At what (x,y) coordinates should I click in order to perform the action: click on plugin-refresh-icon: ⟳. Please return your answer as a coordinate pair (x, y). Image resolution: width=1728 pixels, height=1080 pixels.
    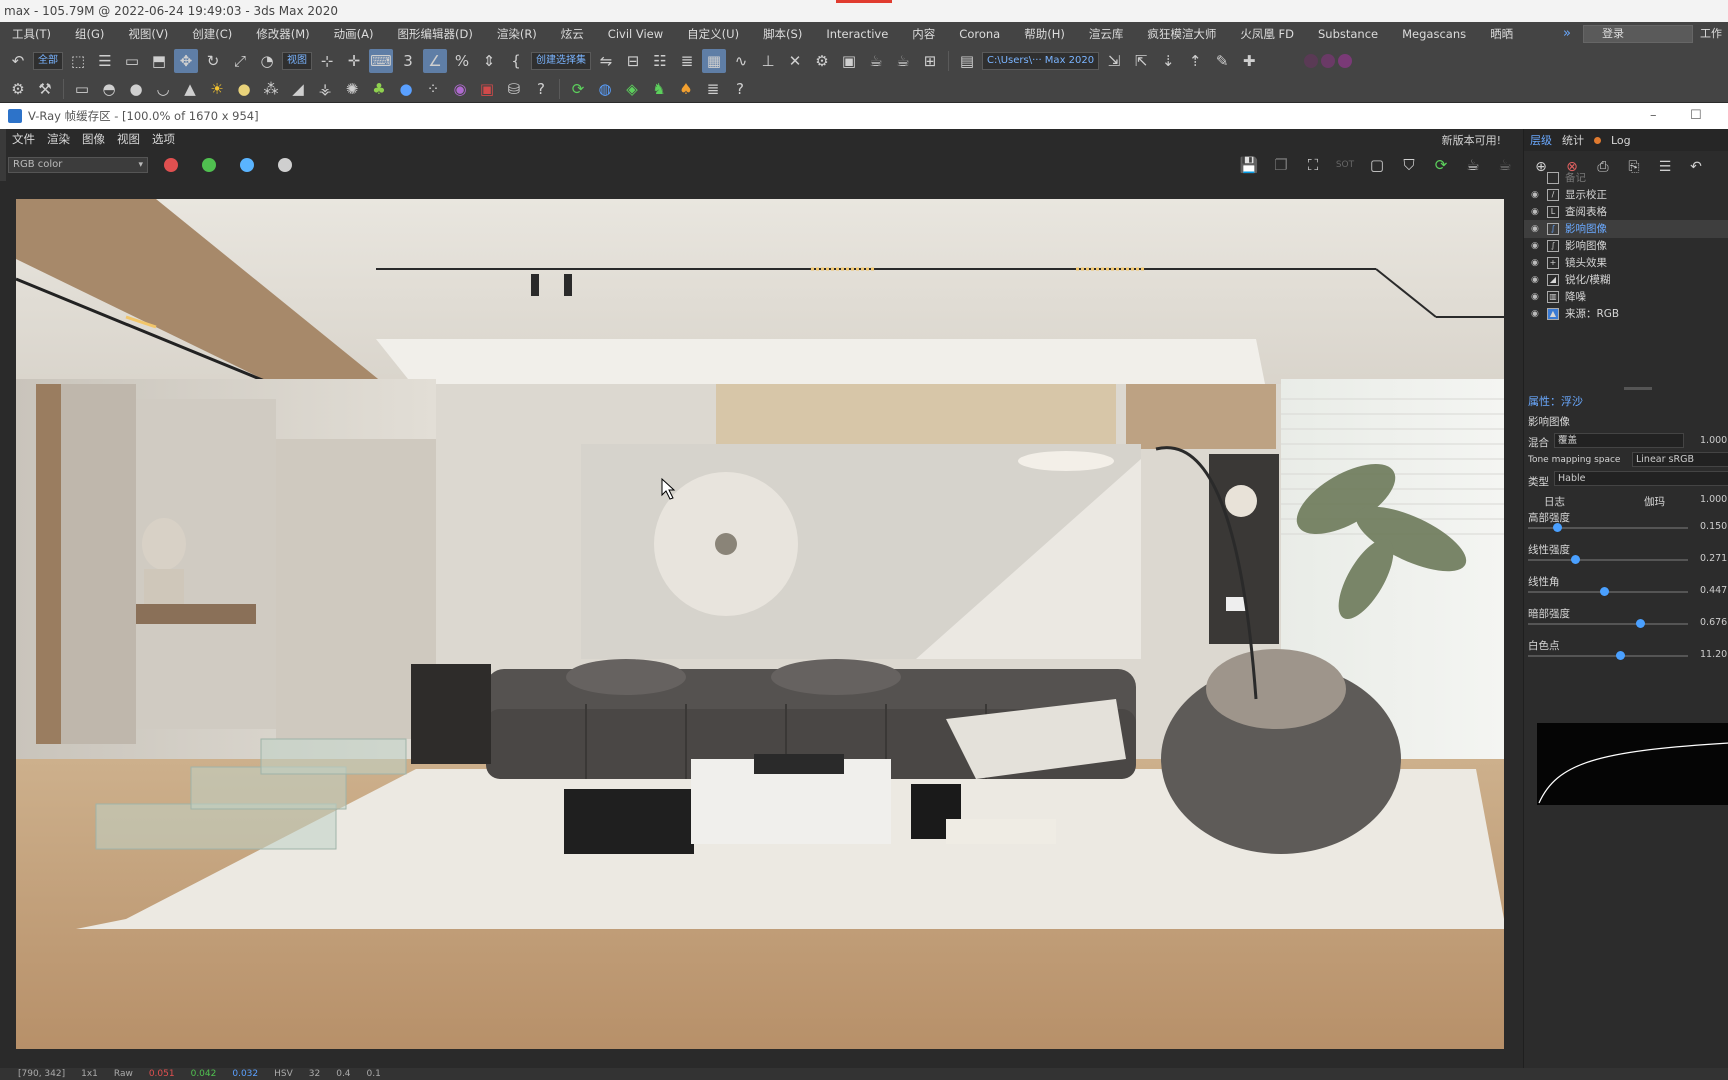
    Looking at the image, I should click on (578, 89).